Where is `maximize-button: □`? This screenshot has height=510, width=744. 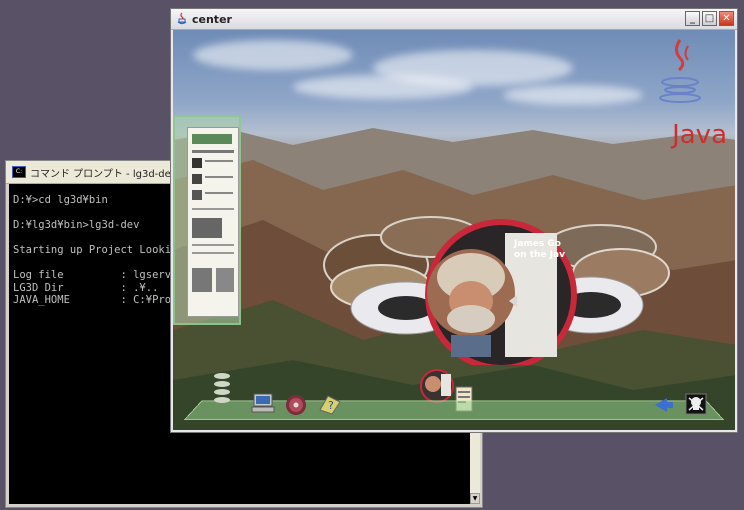 maximize-button: □ is located at coordinates (709, 18).